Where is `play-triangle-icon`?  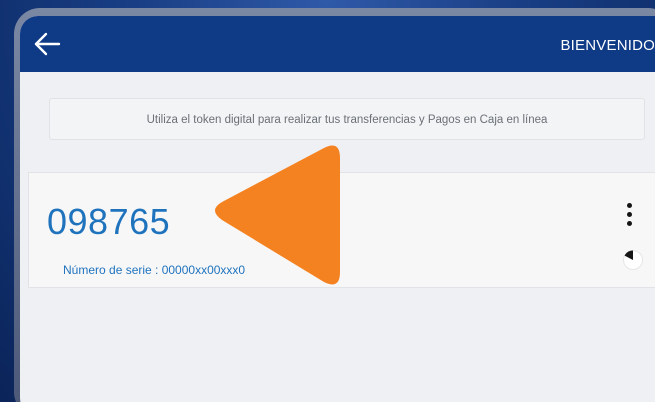
play-triangle-icon is located at coordinates (275, 215).